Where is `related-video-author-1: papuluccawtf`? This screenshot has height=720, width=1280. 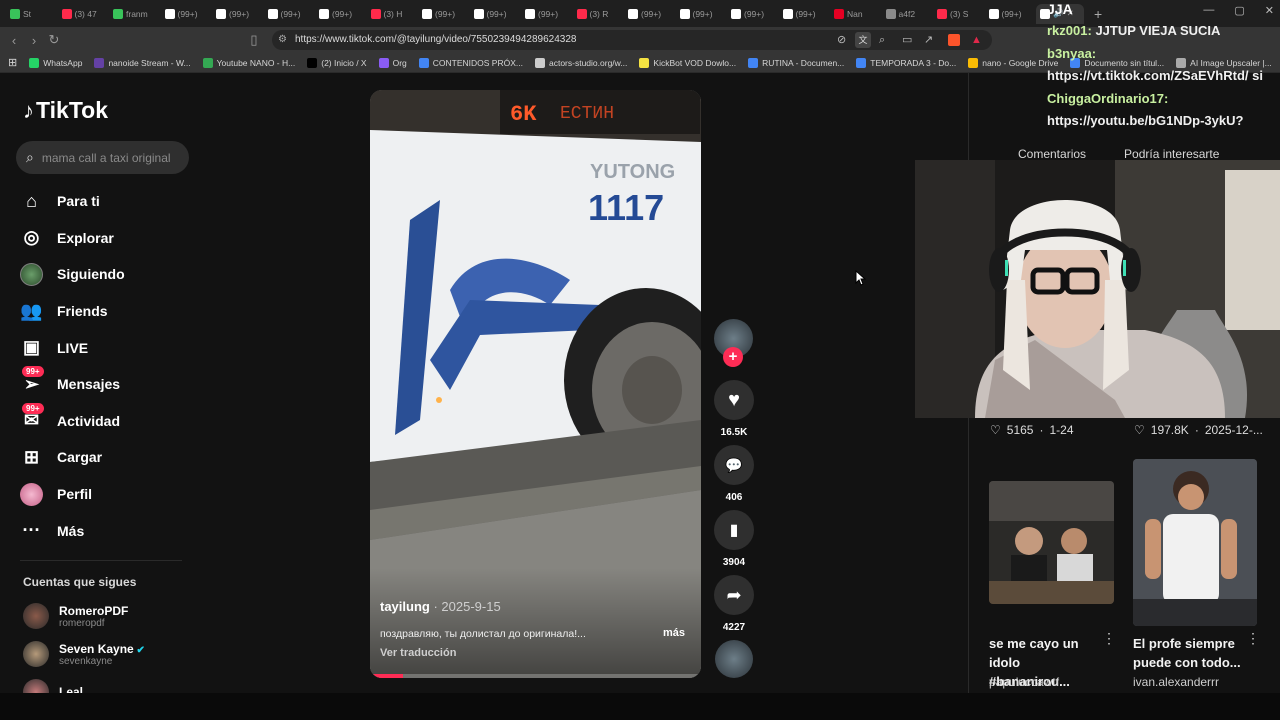
related-video-author-1: papuluccawtf is located at coordinates (1024, 682).